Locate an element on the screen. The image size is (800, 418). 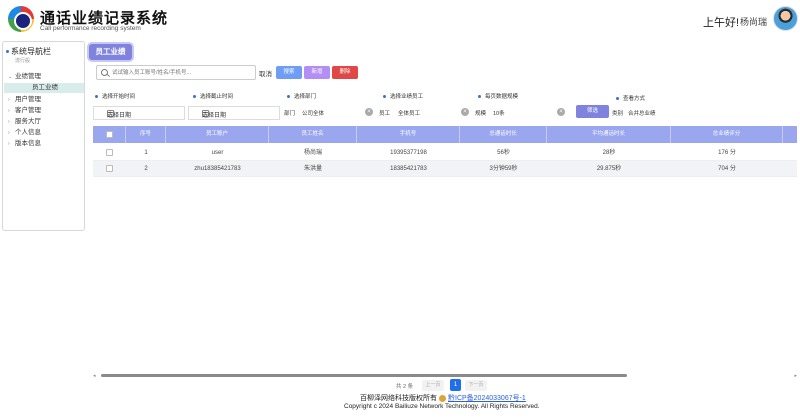
page-size-value: 10条 is located at coordinates (499, 114).